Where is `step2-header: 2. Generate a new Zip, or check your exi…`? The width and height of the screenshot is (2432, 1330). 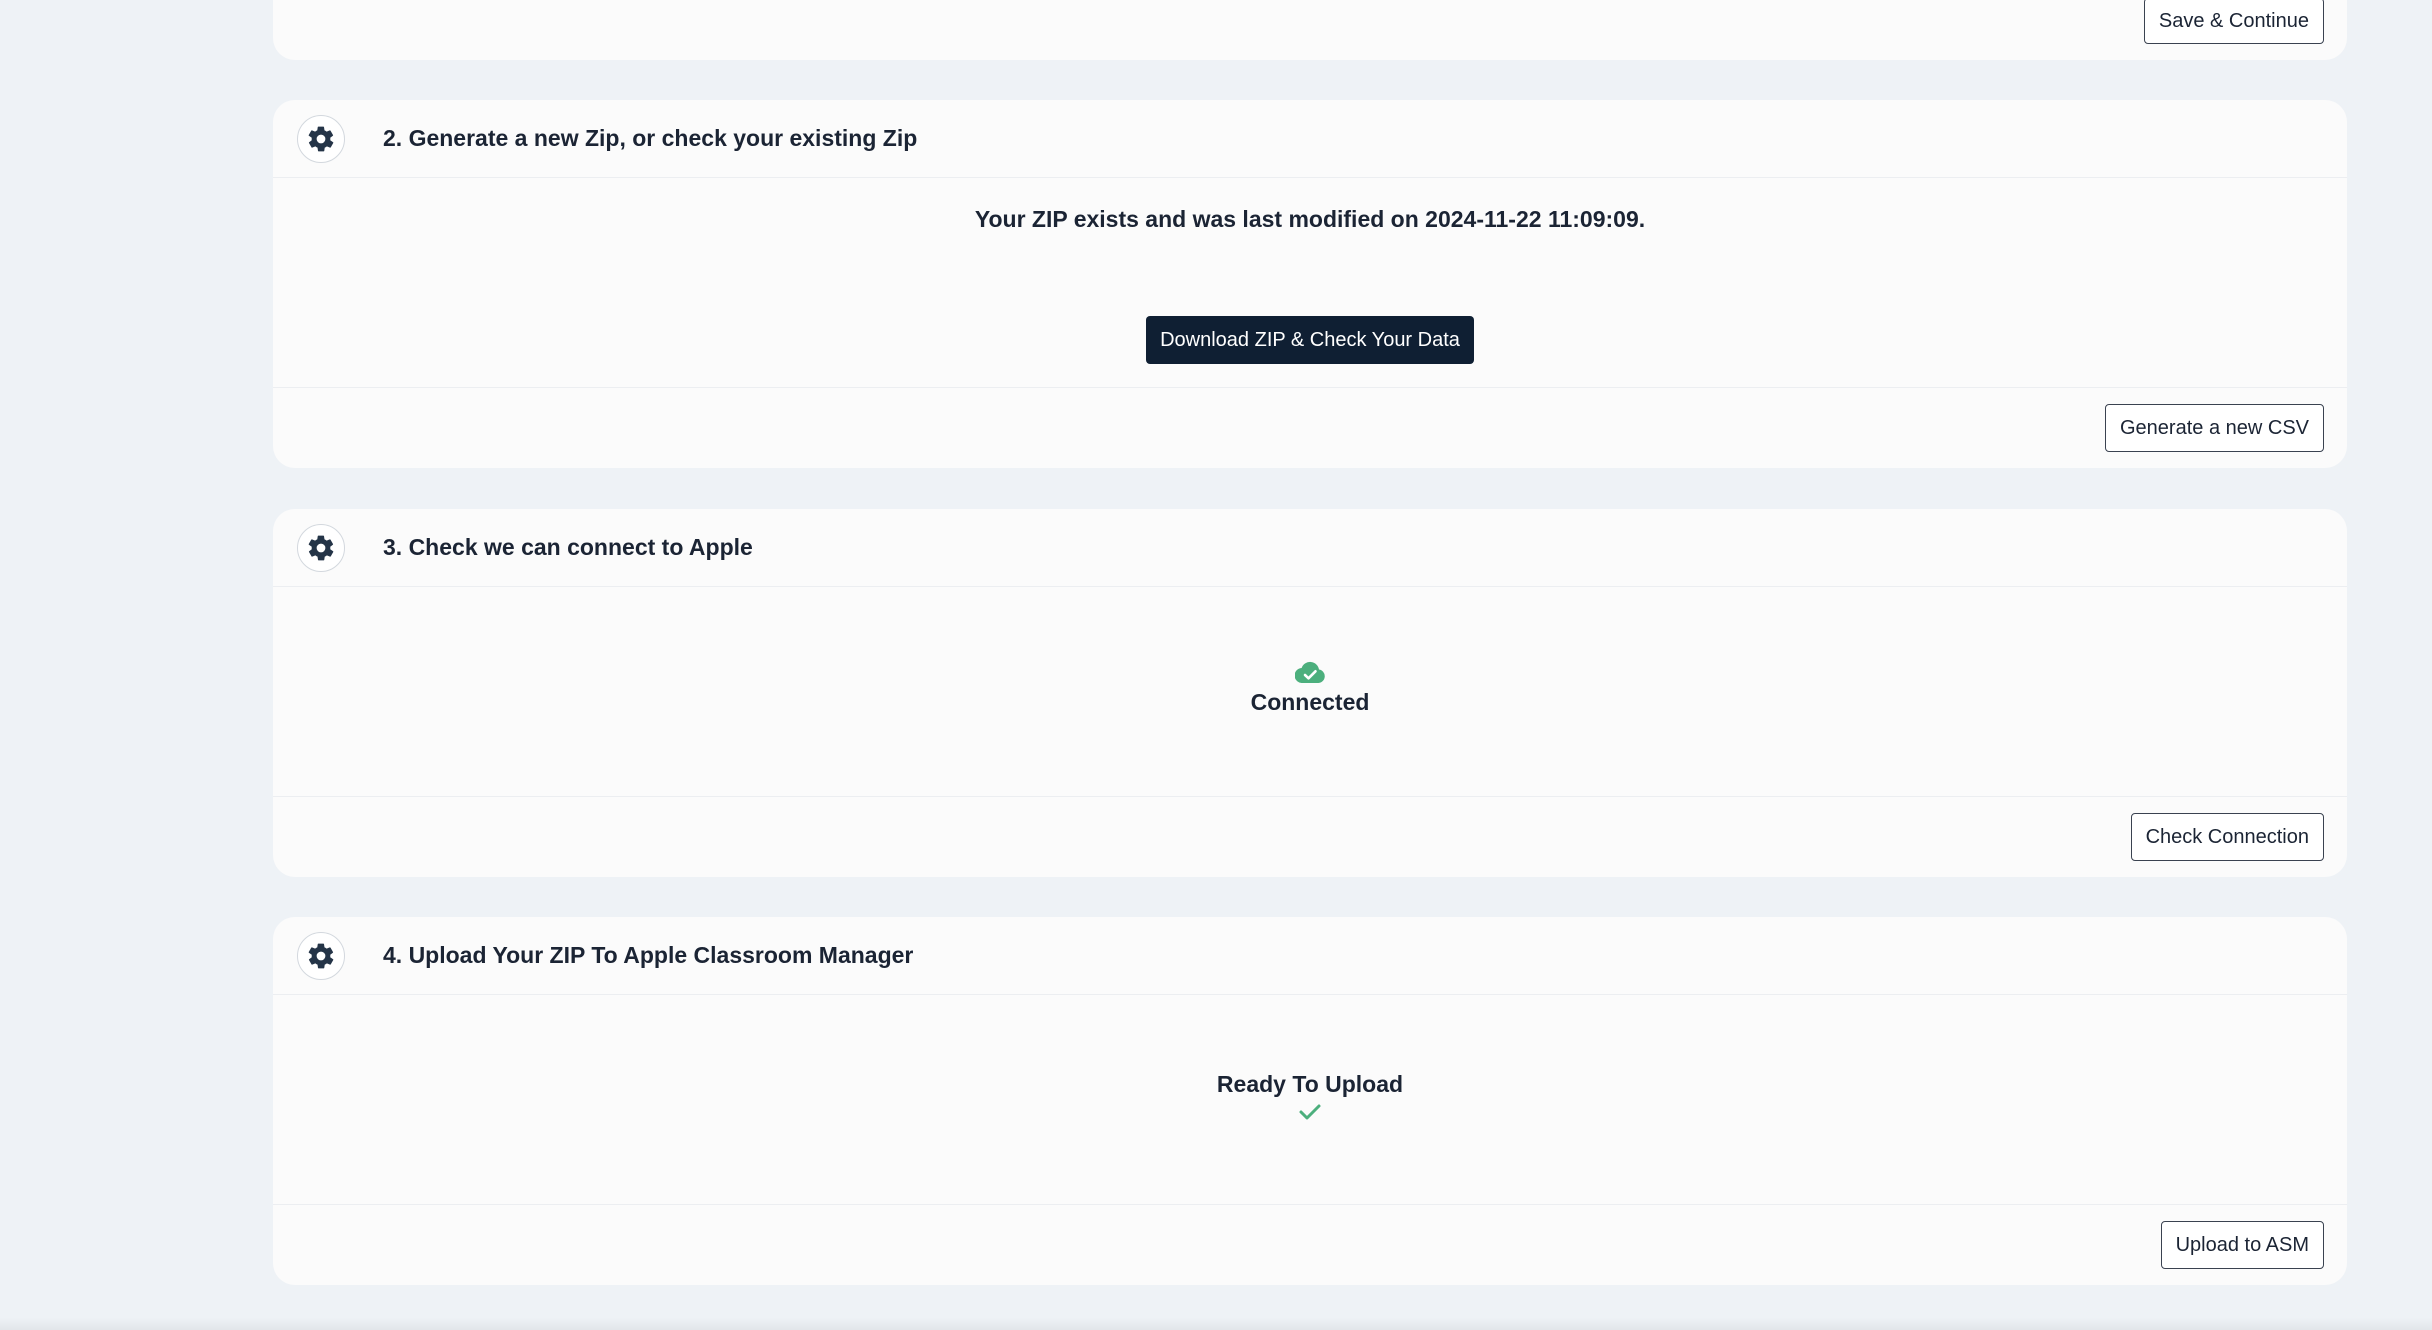 step2-header: 2. Generate a new Zip, or check your exi… is located at coordinates (1310, 139).